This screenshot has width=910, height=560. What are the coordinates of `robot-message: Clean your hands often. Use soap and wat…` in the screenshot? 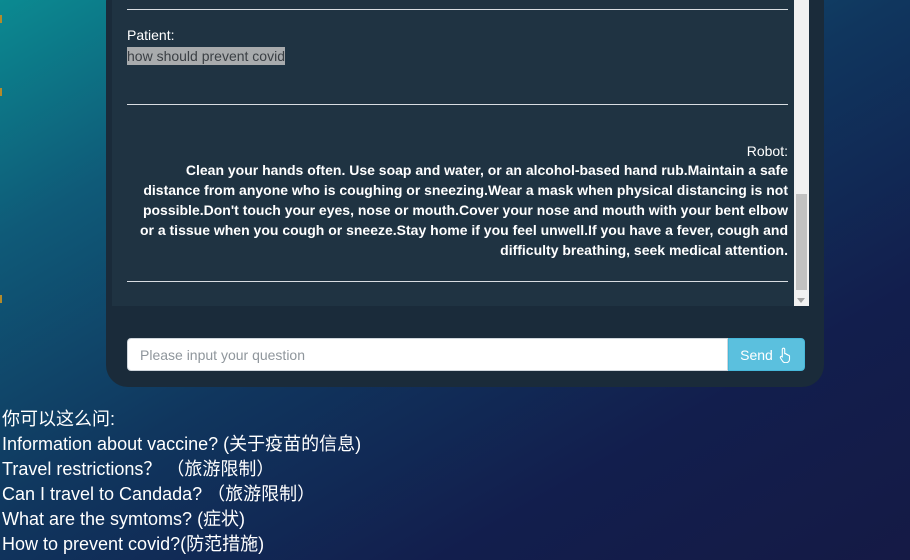 It's located at (463, 210).